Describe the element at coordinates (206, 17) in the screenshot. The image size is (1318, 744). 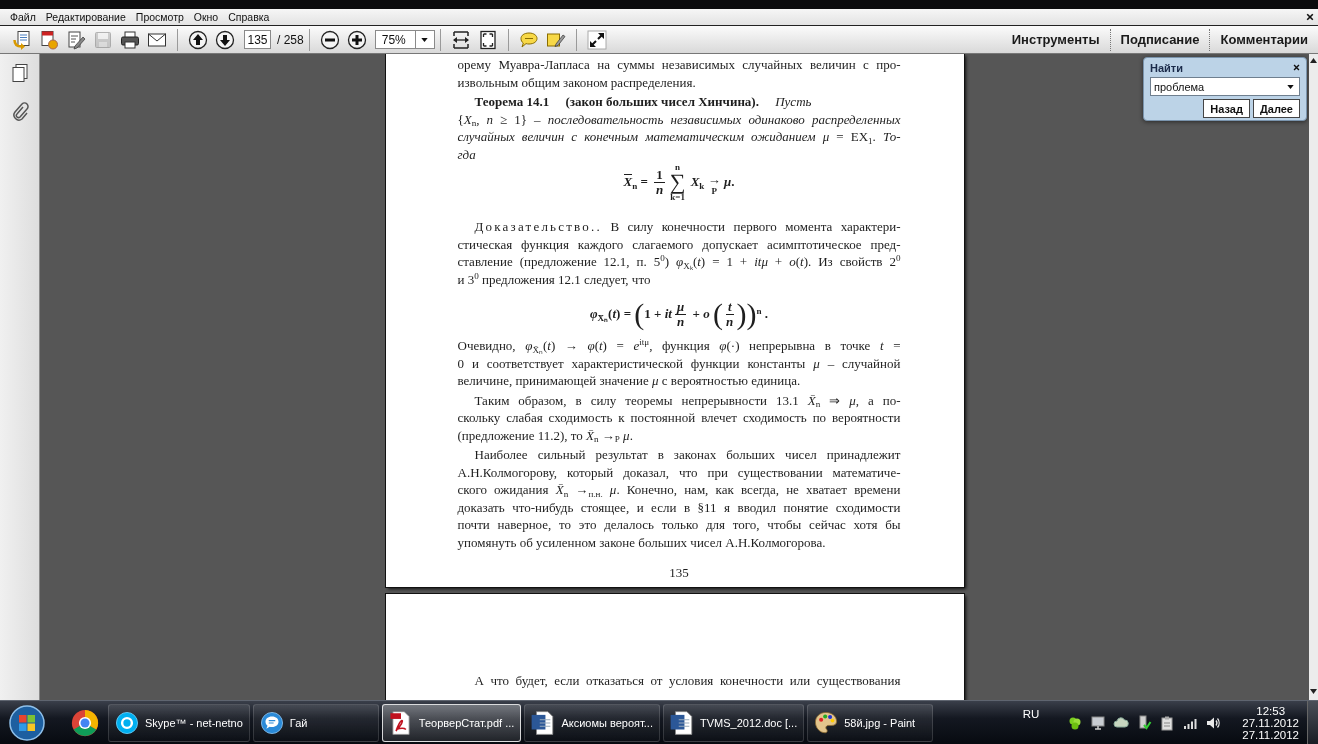
I see `menu-item: Окно` at that location.